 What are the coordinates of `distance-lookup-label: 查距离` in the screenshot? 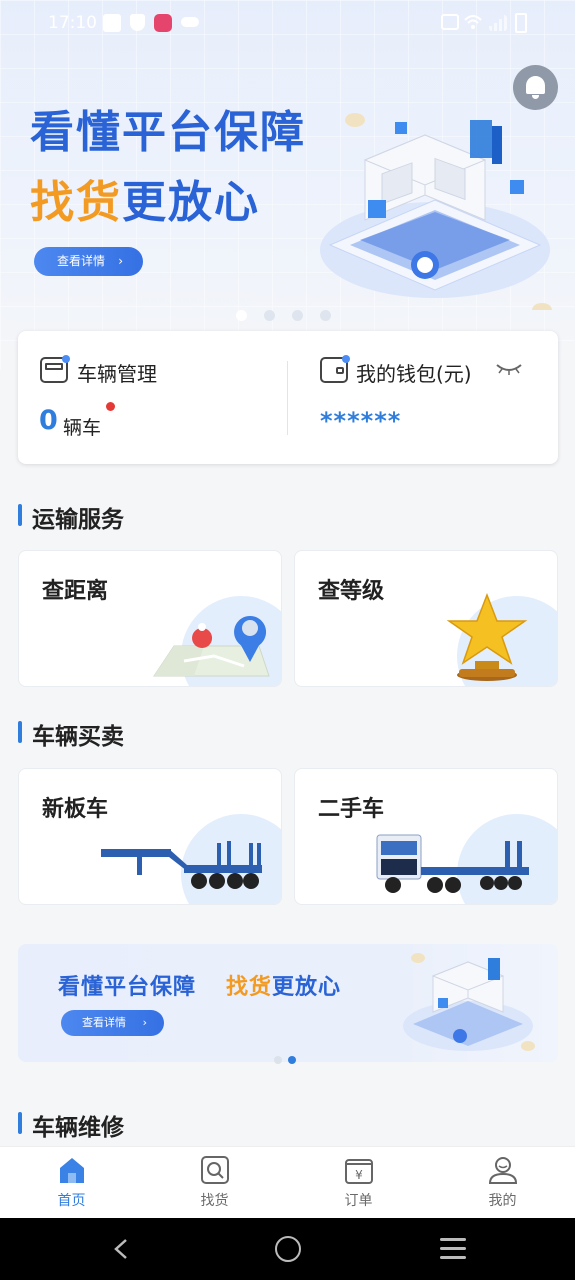 It's located at (75, 591).